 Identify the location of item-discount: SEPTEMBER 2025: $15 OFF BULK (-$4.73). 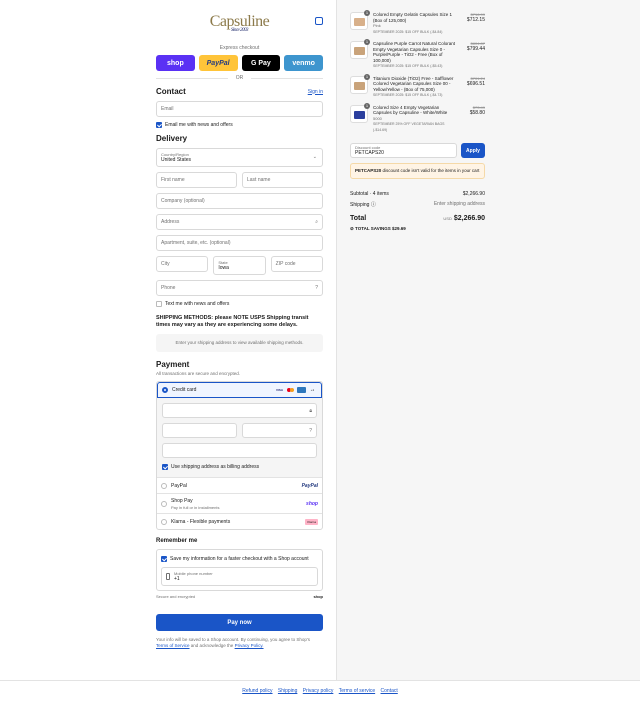
(408, 95).